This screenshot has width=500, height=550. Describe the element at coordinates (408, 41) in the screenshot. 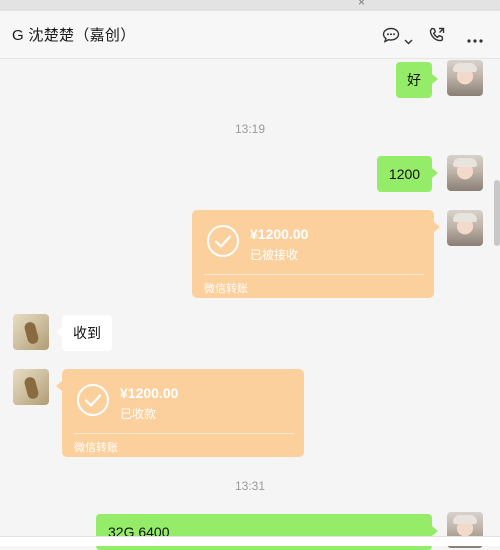

I see `chevron-down-icon` at that location.